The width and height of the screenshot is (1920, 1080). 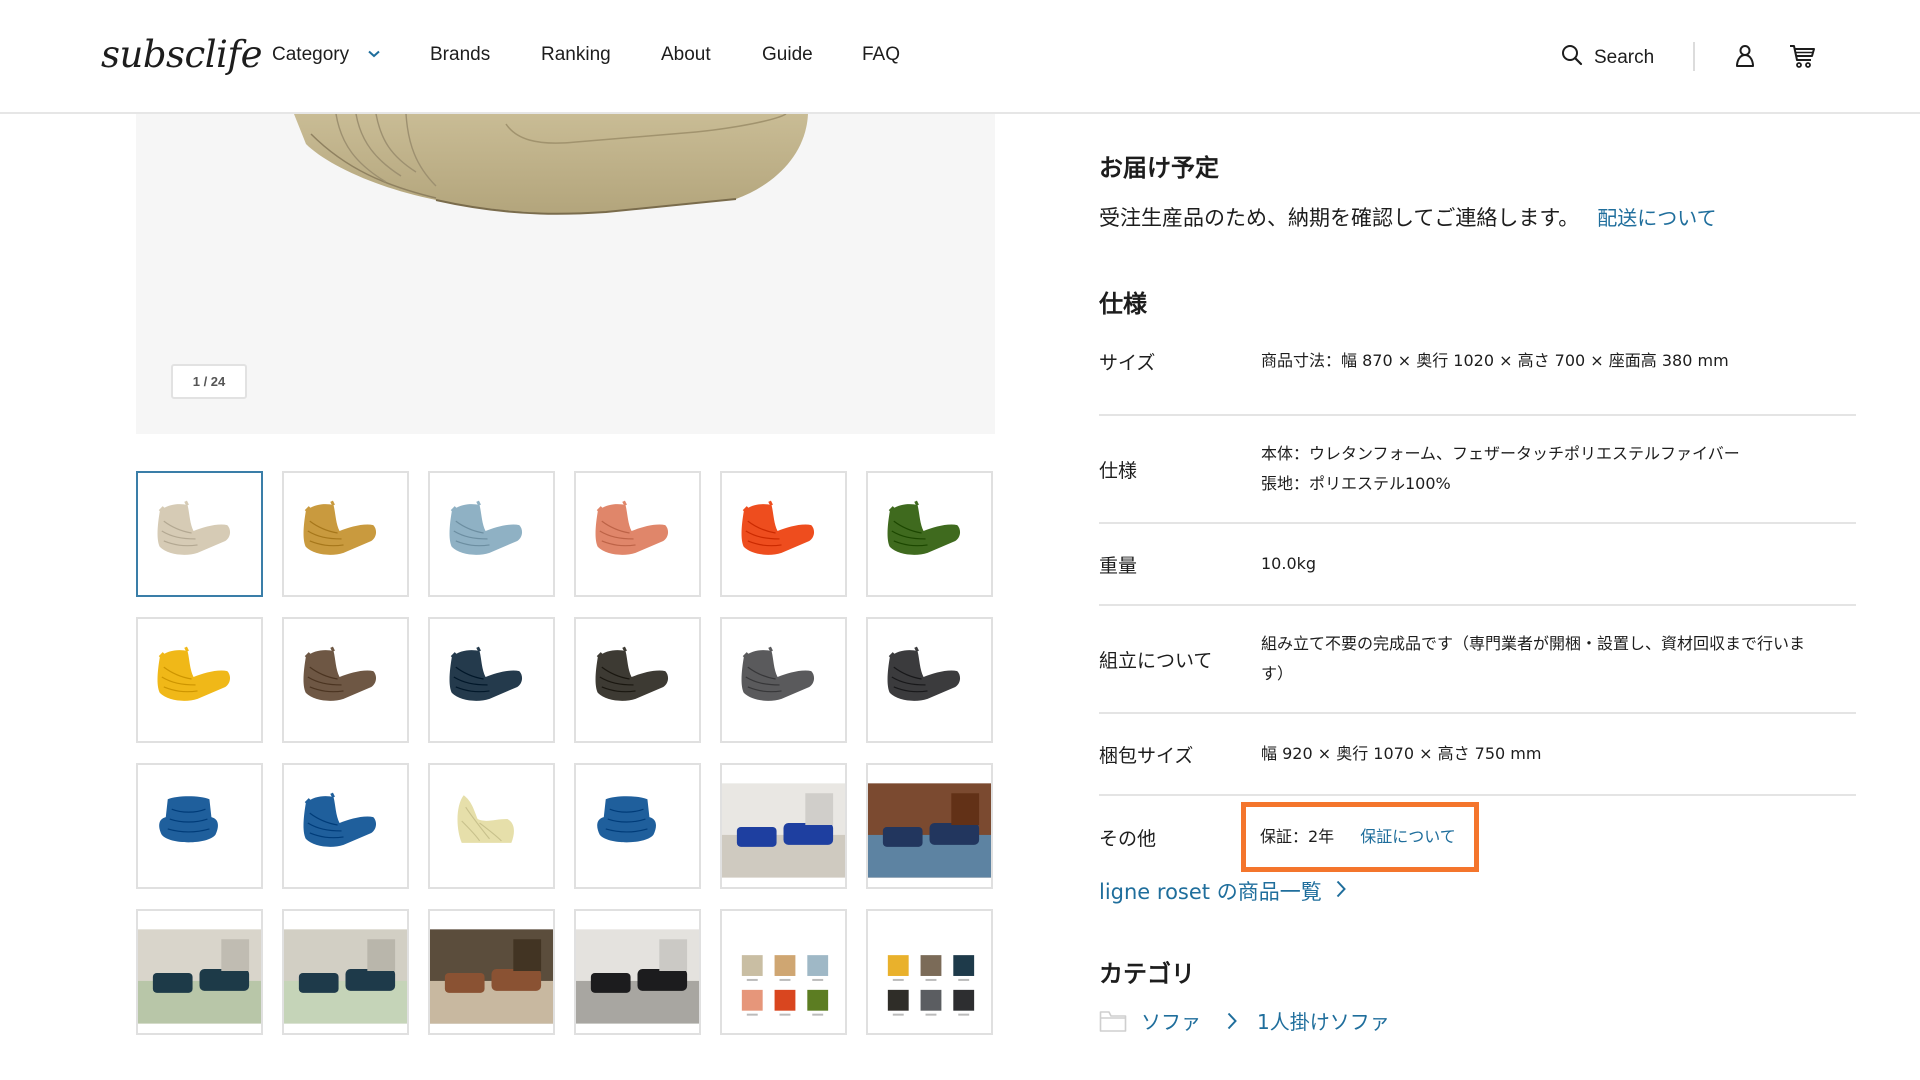 I want to click on cart-button, so click(x=1802, y=57).